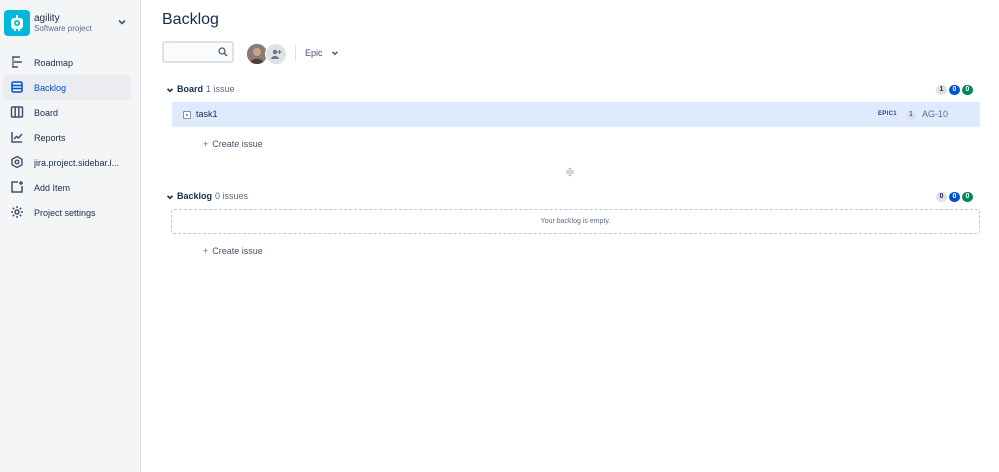  I want to click on project-name: agility, so click(47, 18).